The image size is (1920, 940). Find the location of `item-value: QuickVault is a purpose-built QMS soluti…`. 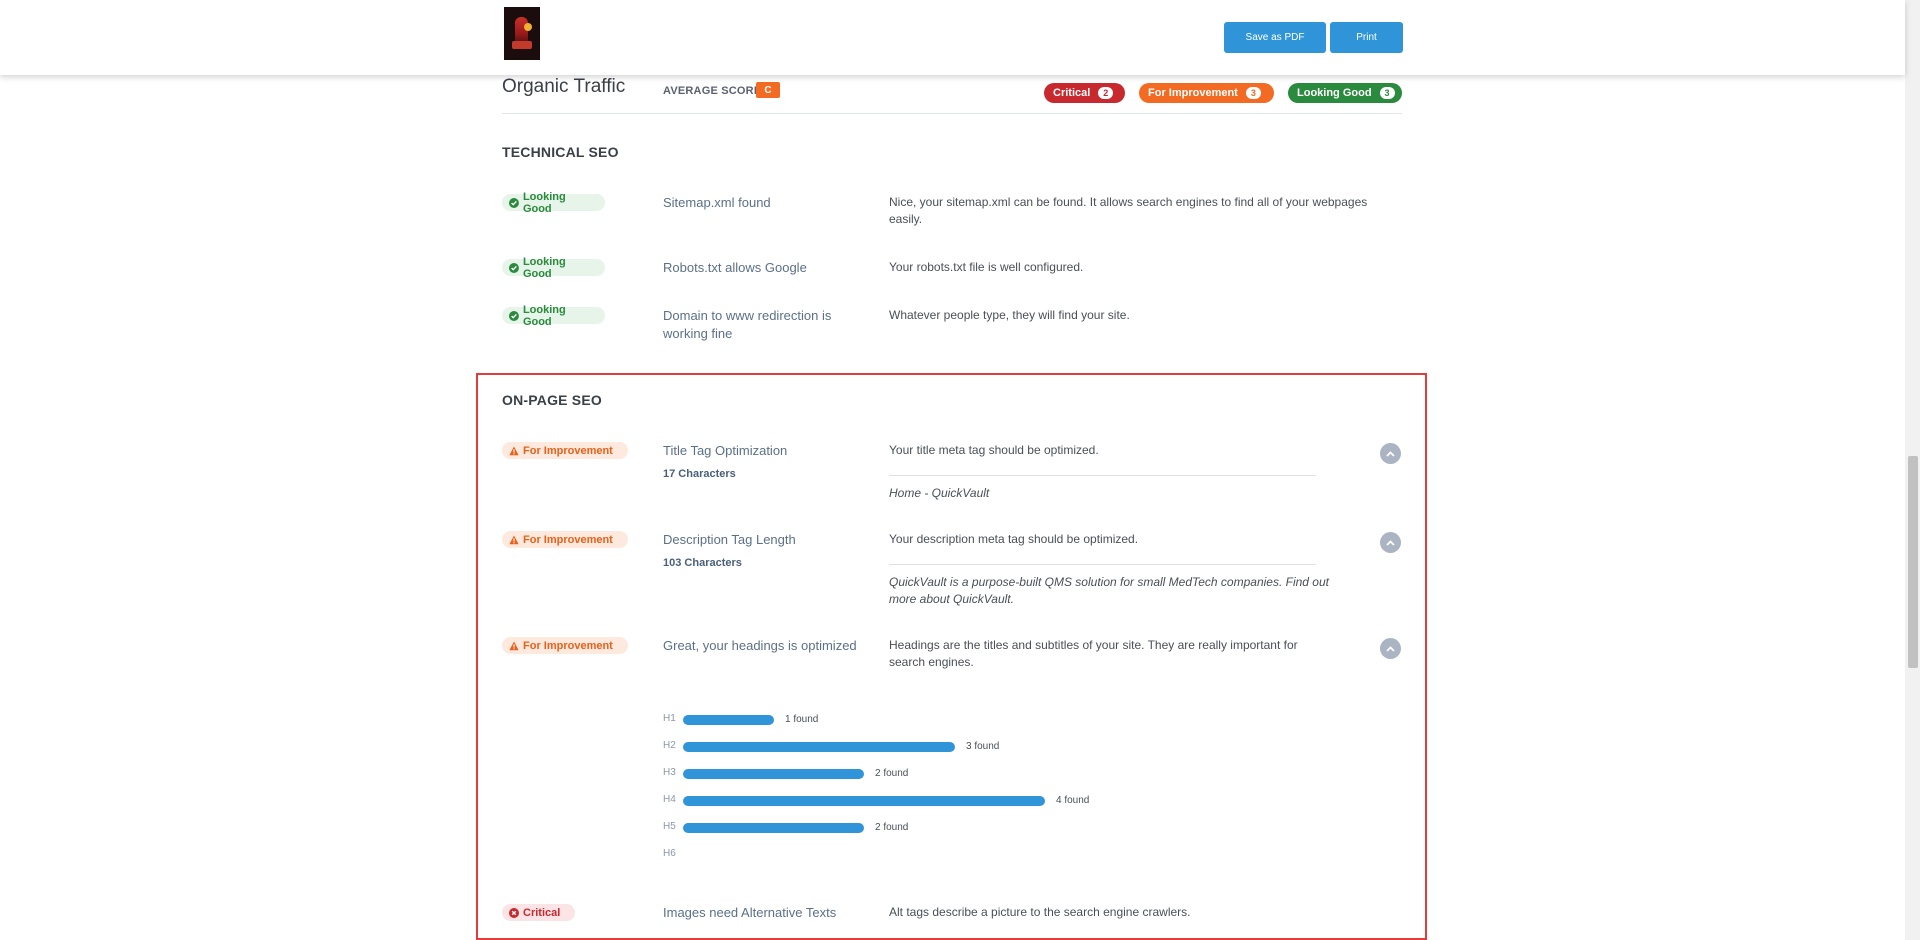

item-value: QuickVault is a purpose-built QMS soluti… is located at coordinates (1109, 590).